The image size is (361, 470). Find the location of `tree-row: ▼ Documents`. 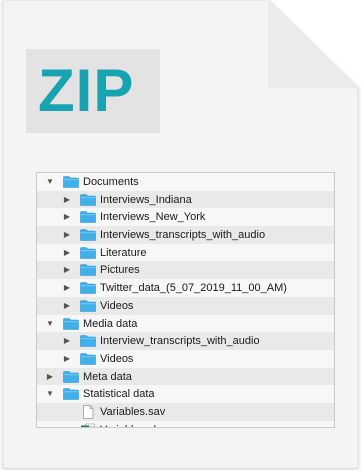

tree-row: ▼ Documents is located at coordinates (185, 182).